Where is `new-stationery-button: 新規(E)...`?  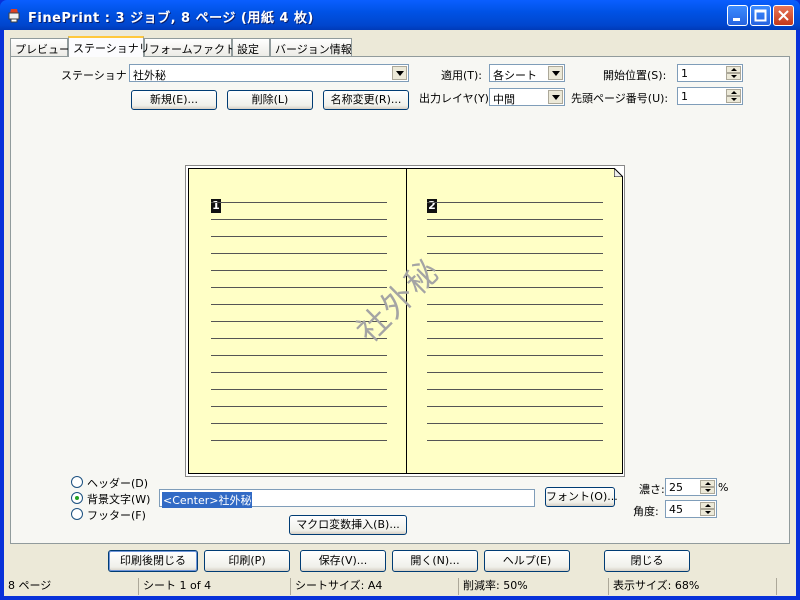
new-stationery-button: 新規(E)... is located at coordinates (174, 100).